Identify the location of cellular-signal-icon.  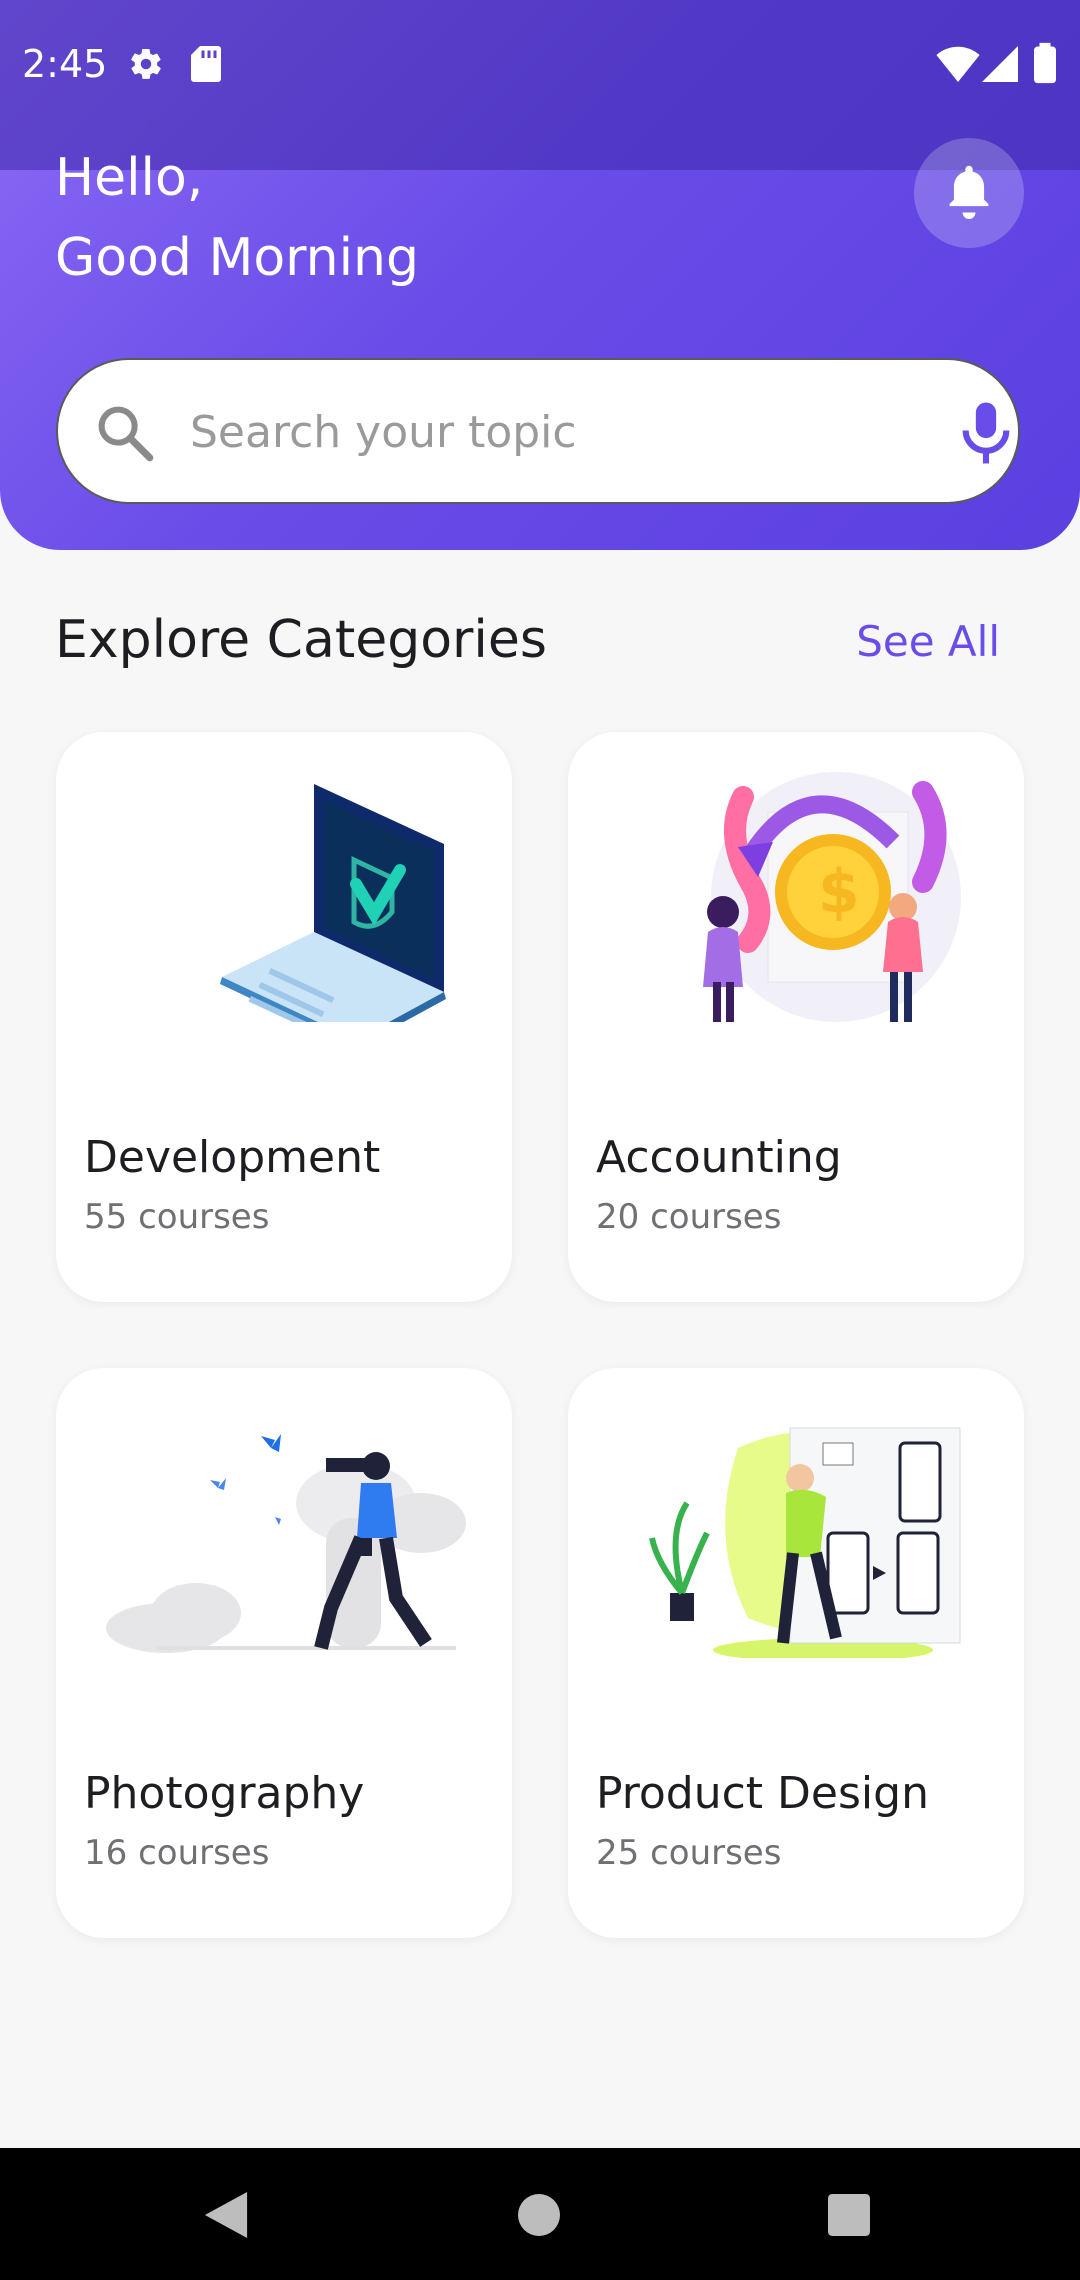
(1000, 66).